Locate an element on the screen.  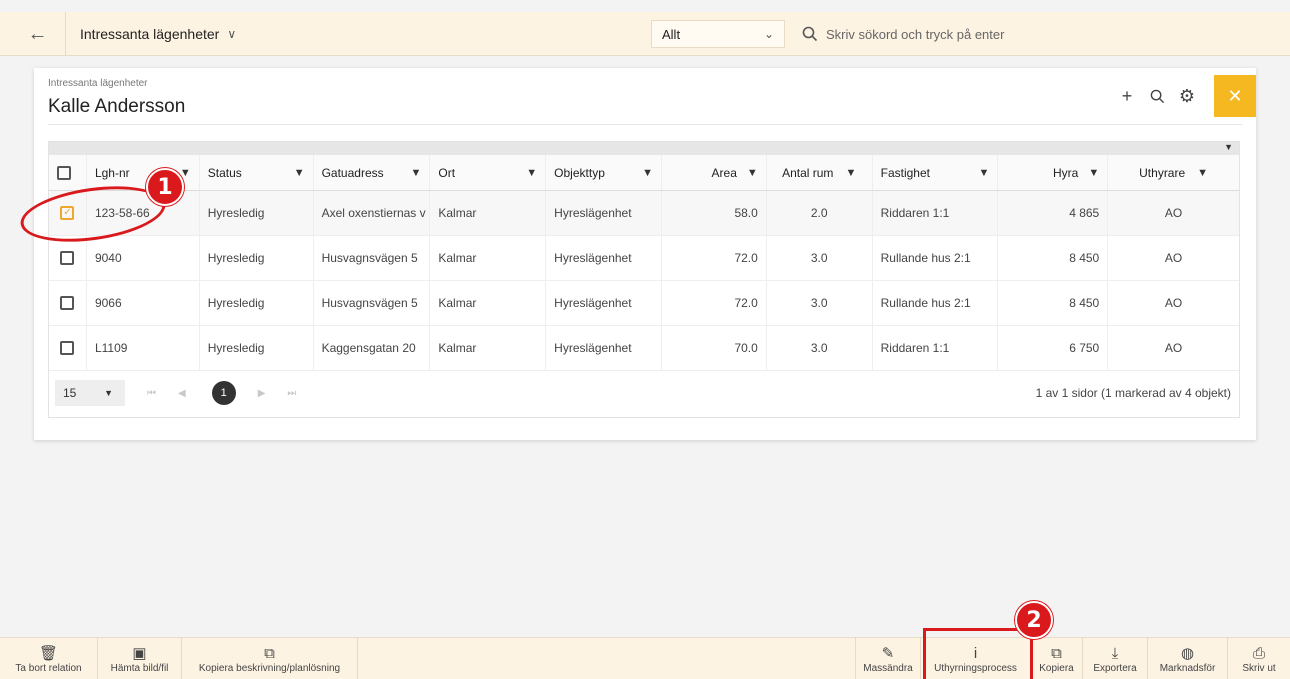
card-toolbar: + ⚙ ✕ is located at coordinates (1184, 96).